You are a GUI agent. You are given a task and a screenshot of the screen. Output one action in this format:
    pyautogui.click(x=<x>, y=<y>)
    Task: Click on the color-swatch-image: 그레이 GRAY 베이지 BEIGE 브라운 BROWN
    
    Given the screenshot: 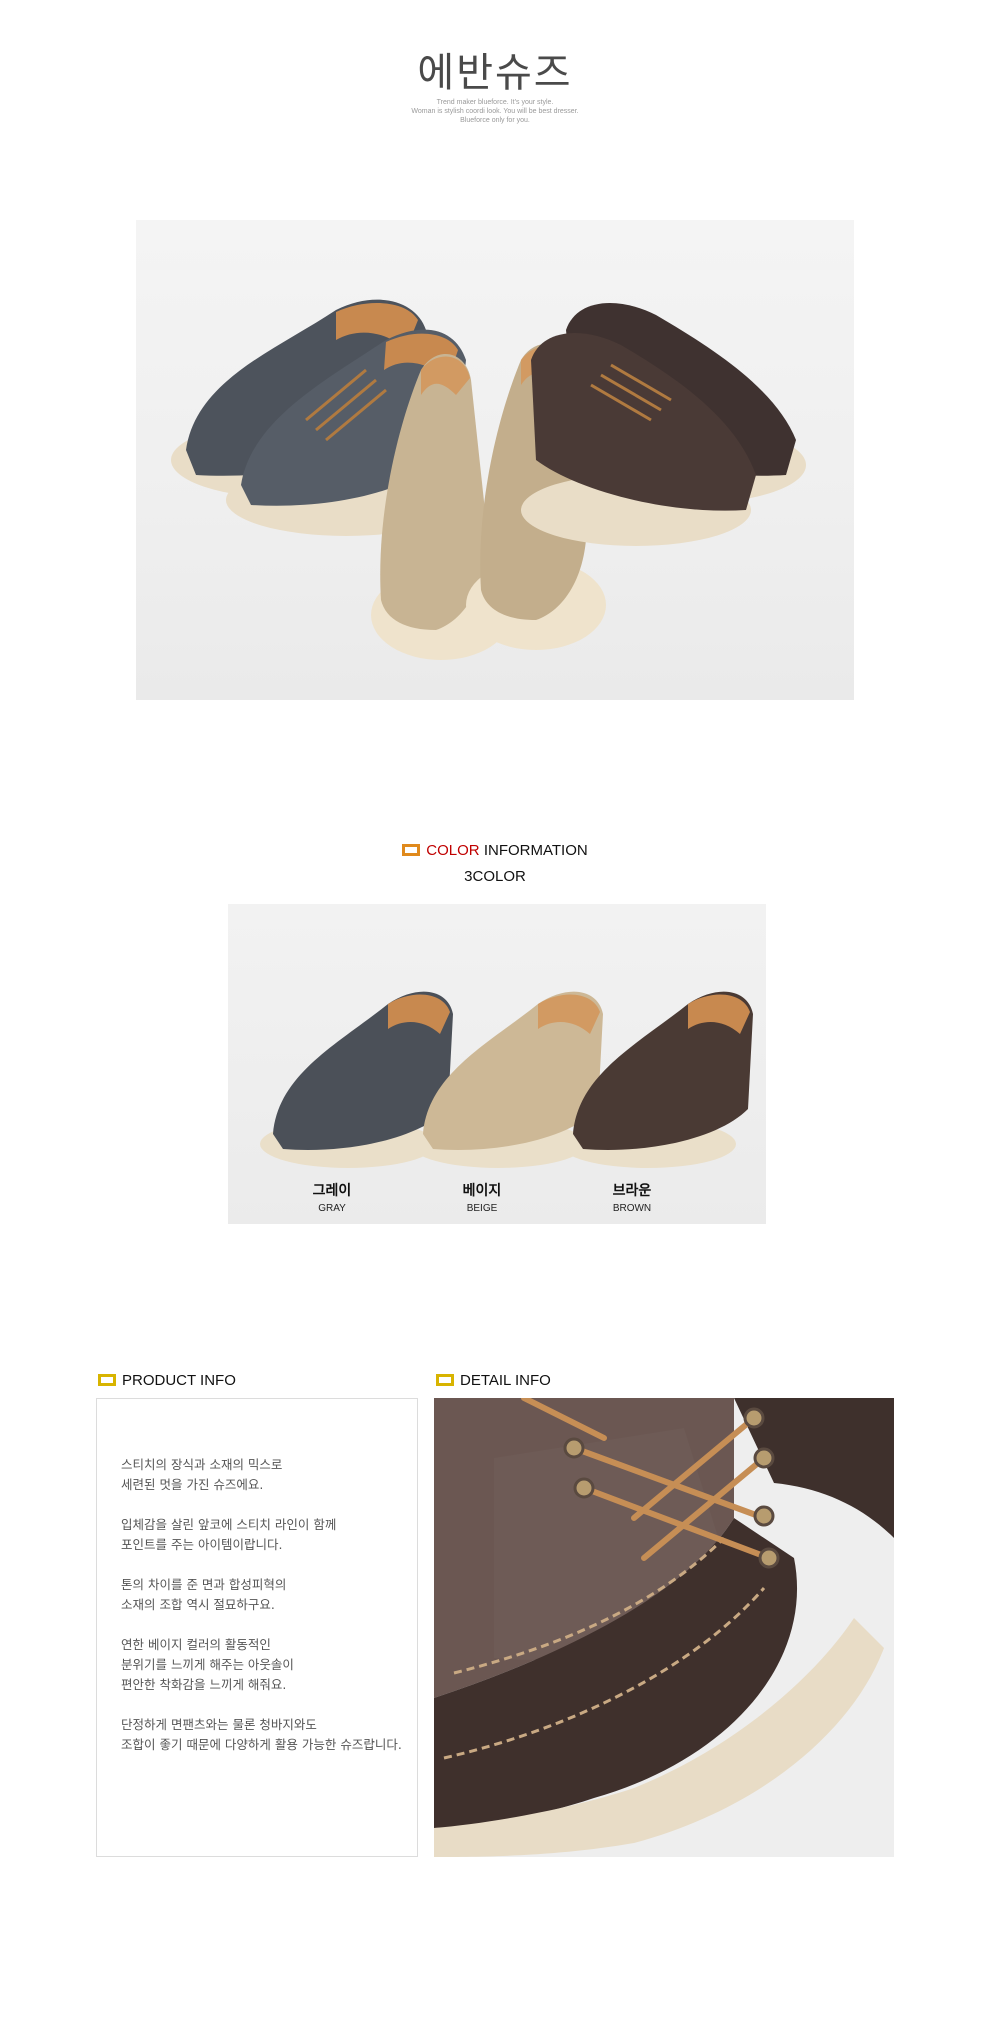 What is the action you would take?
    pyautogui.click(x=497, y=1064)
    